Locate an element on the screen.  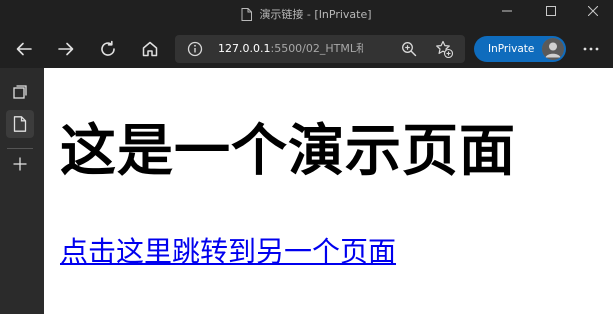
back-button is located at coordinates (24, 49).